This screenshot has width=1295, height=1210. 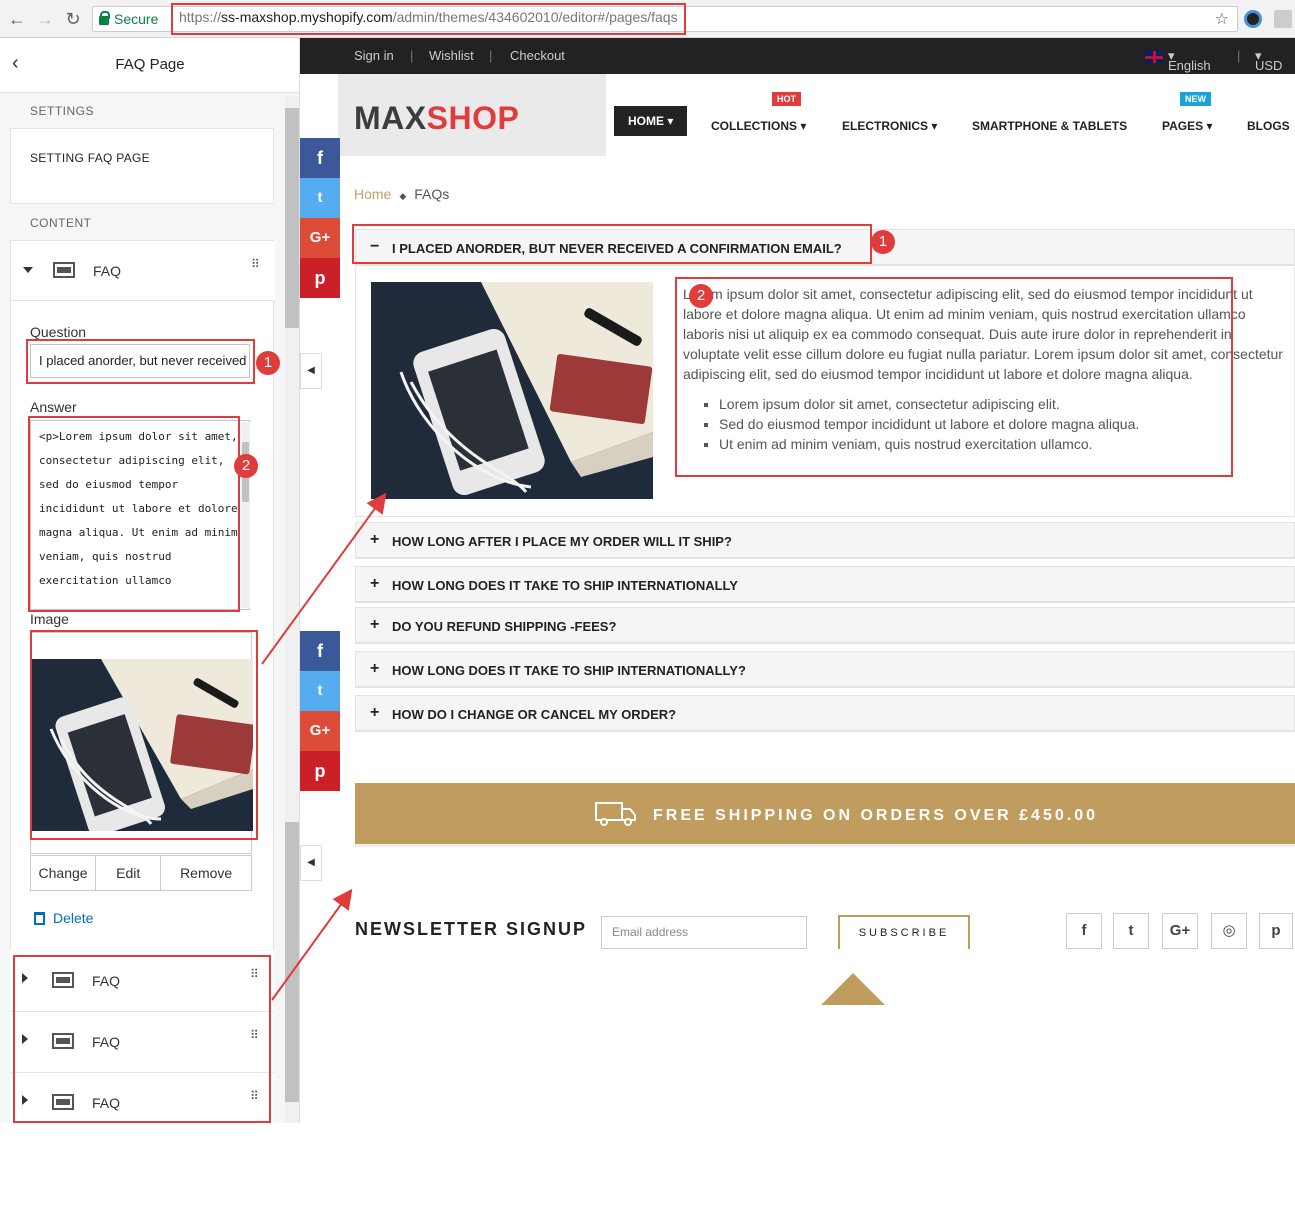 I want to click on free-shipping-banner: FREE SHIPPING ON ORDERS OVER £450.00, so click(x=825, y=815).